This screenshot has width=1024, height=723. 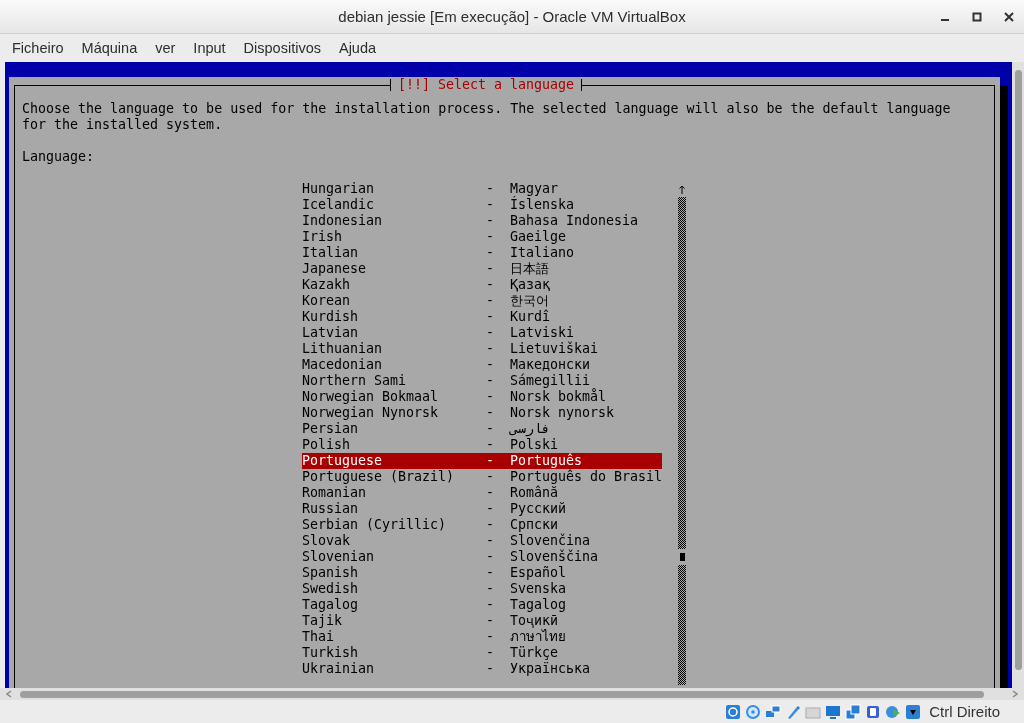 I want to click on monitor-icon, so click(x=833, y=711).